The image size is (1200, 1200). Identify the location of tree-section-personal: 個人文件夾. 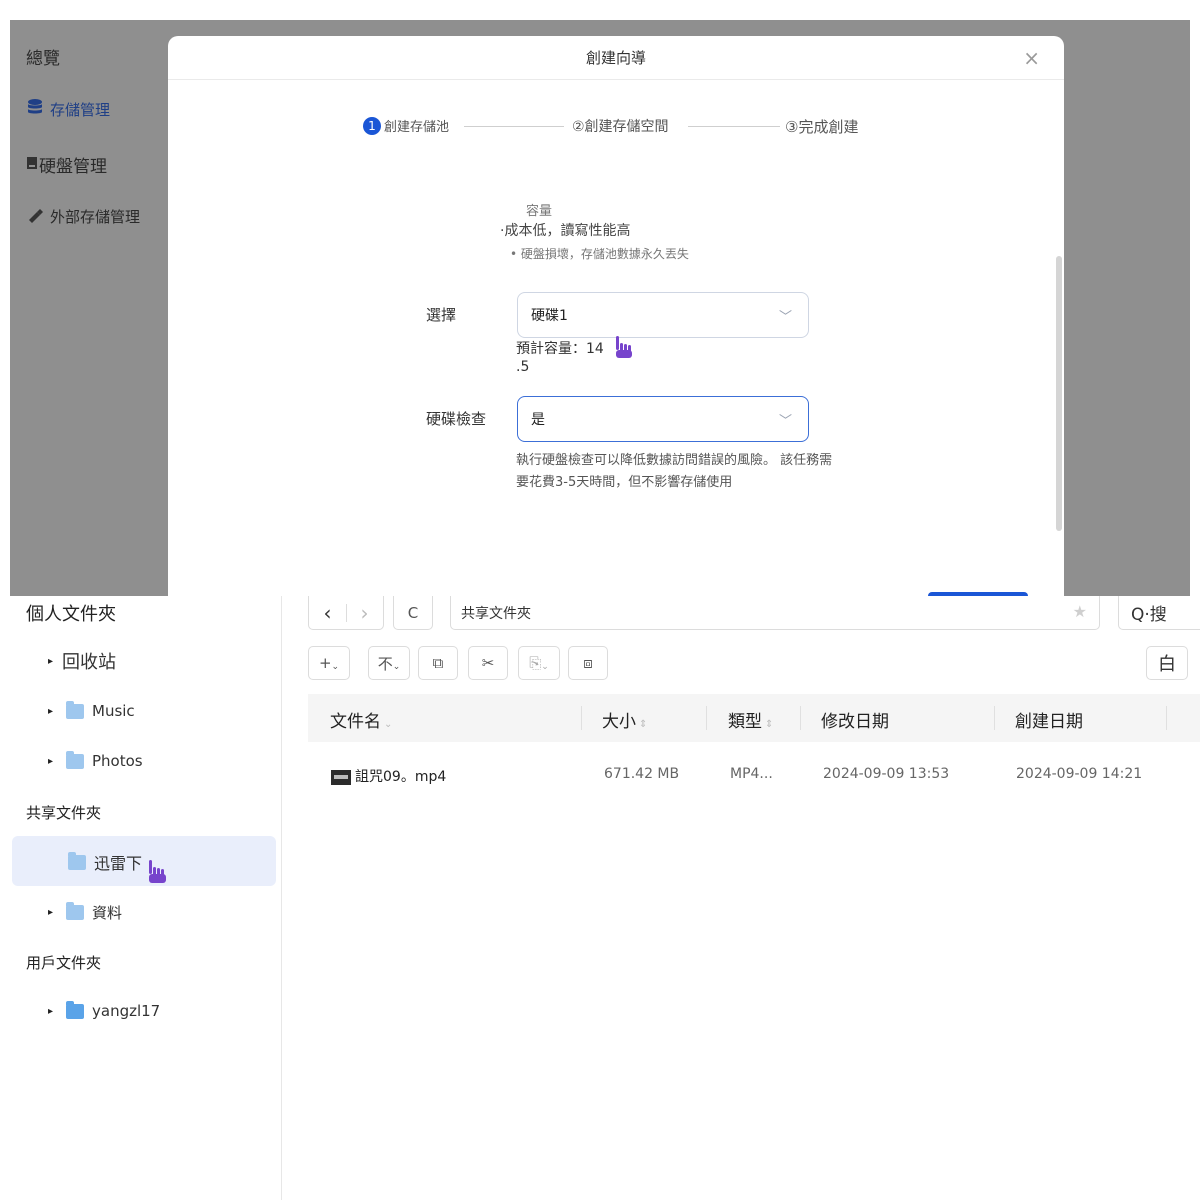
(71, 614).